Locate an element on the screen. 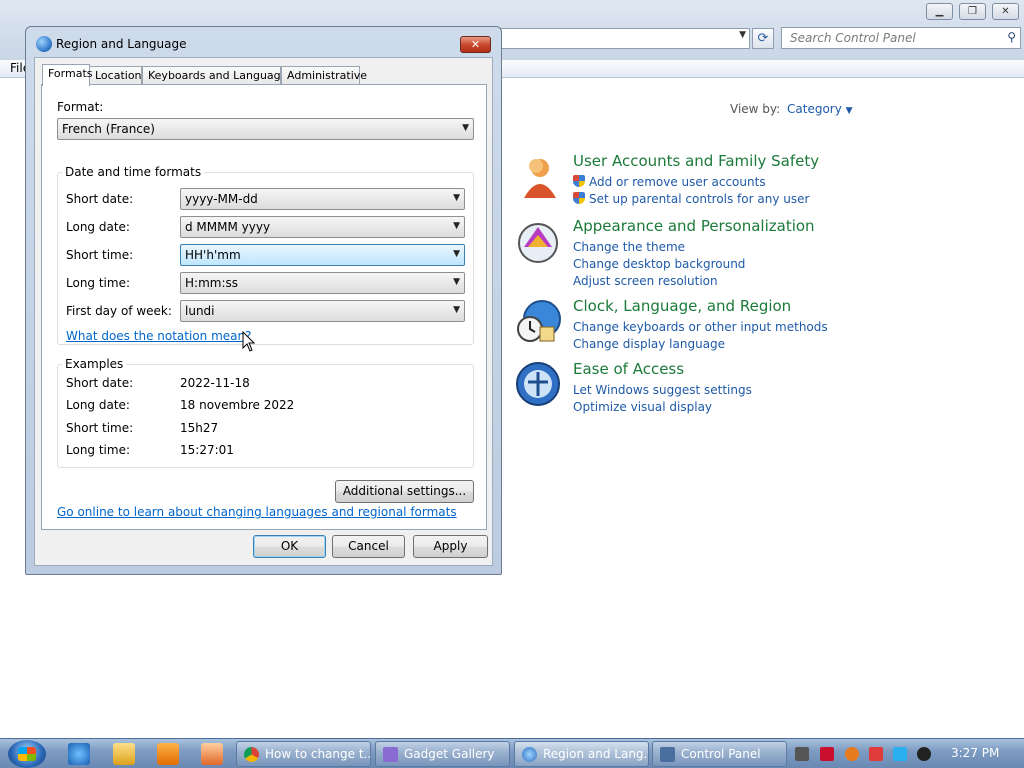 This screenshot has width=1024, height=768. mouse-cursor-icon is located at coordinates (249, 341).